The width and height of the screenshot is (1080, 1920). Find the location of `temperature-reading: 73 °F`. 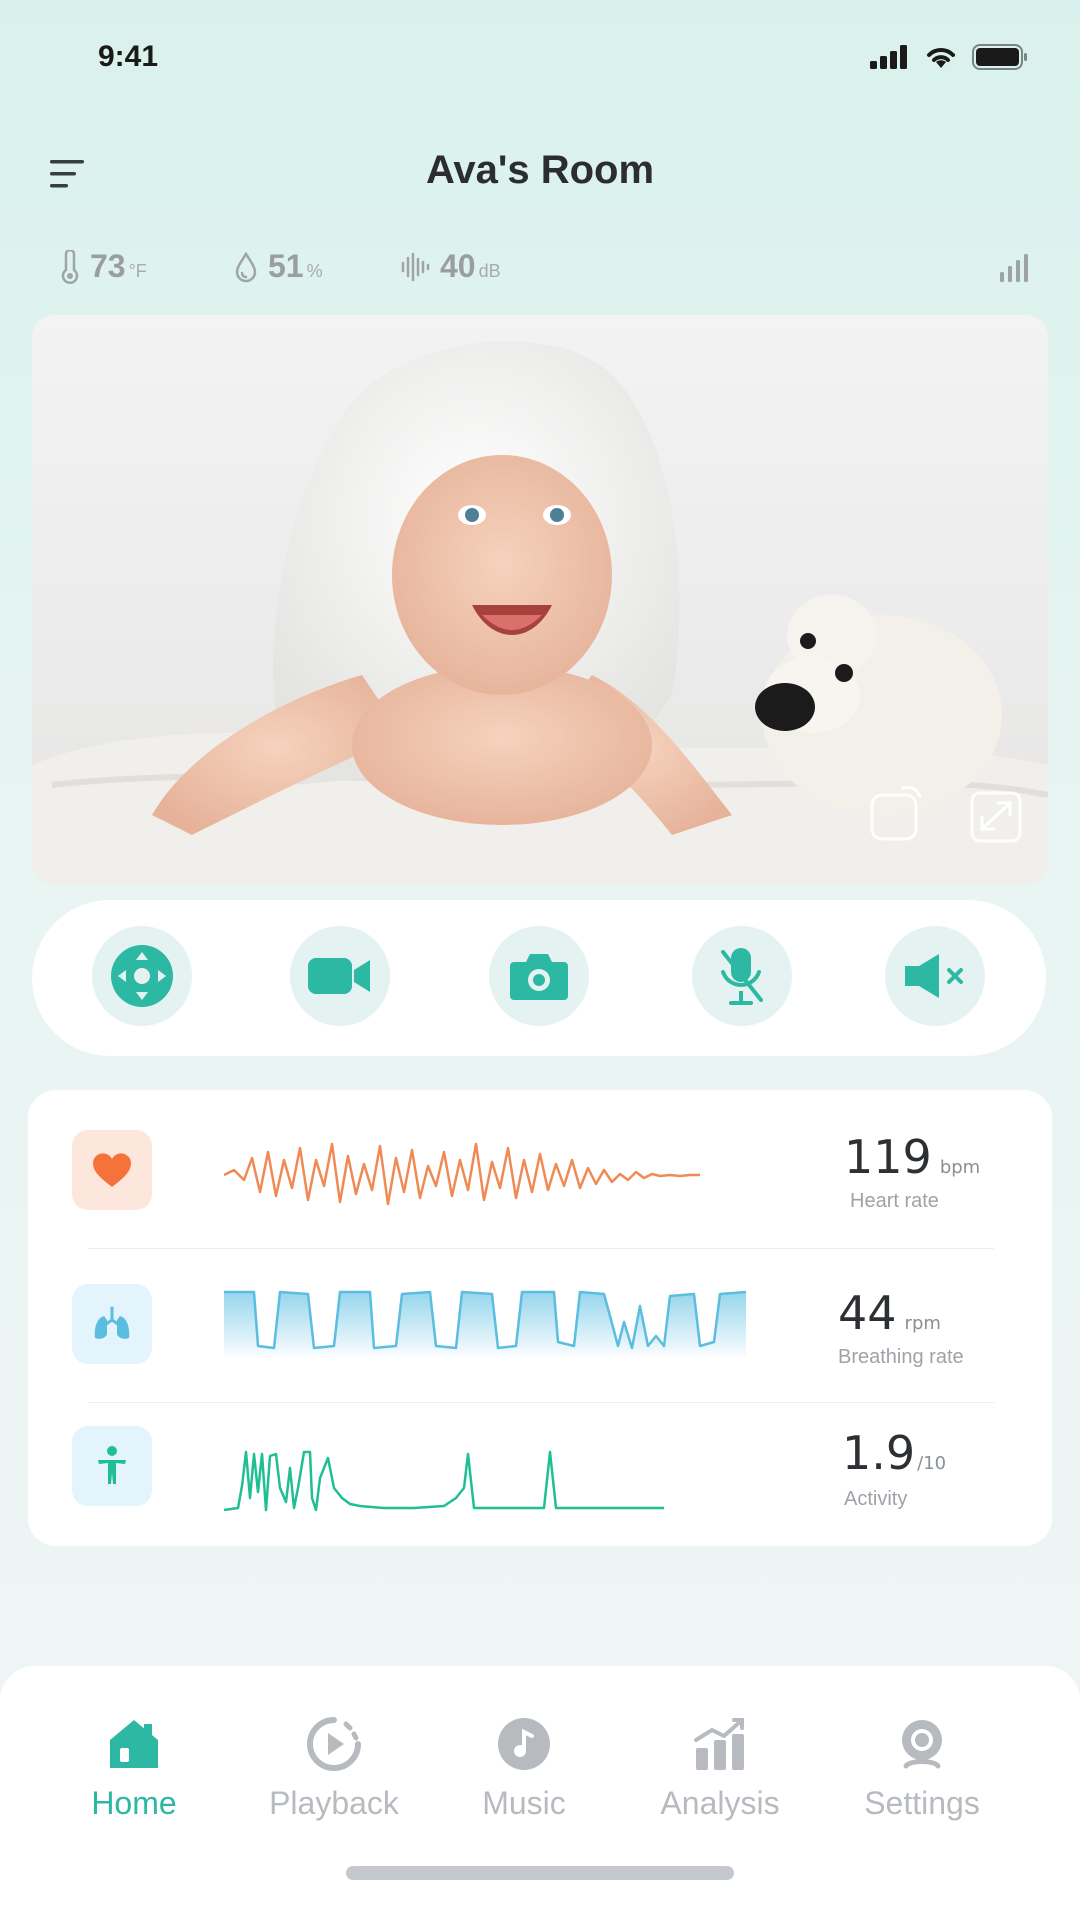

temperature-reading: 73 °F is located at coordinates (103, 266).